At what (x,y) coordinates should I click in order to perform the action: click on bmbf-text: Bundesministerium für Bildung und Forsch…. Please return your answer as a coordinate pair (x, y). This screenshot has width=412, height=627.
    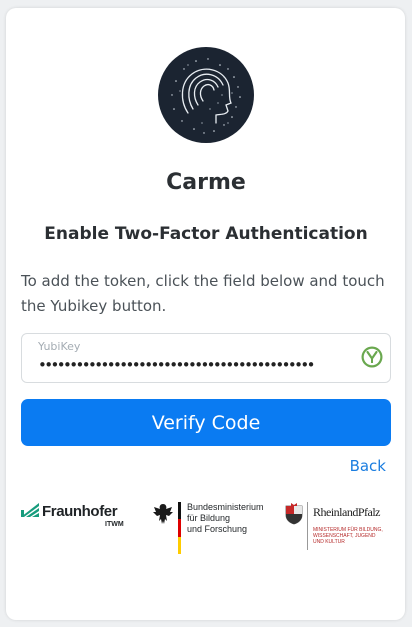
    Looking at the image, I should click on (225, 518).